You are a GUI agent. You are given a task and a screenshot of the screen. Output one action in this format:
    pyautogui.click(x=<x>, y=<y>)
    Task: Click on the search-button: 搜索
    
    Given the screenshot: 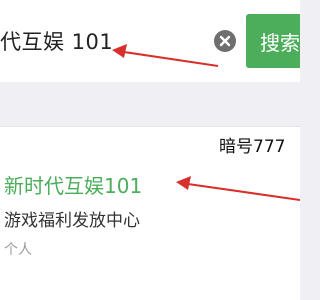 What is the action you would take?
    pyautogui.click(x=273, y=41)
    